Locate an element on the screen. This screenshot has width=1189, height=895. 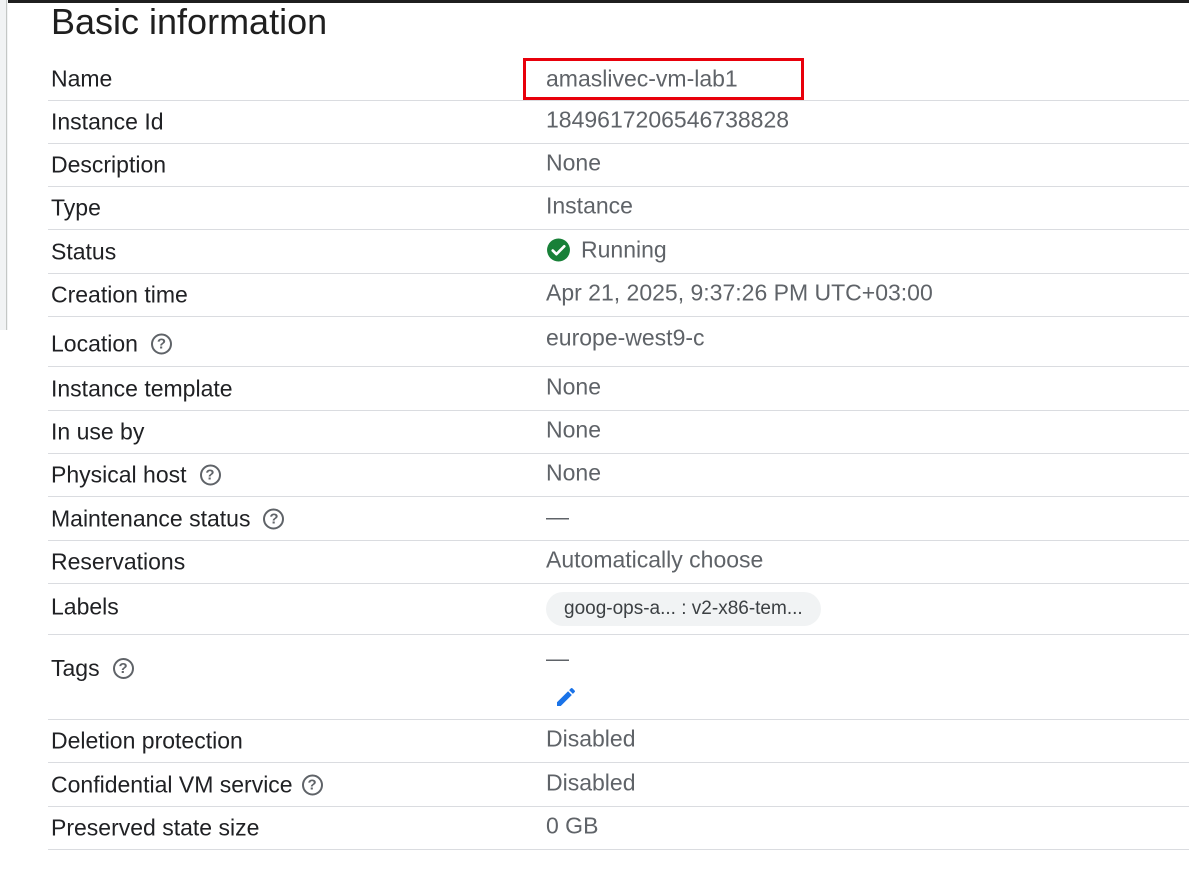
maintenance-status-label-text: Maintenance status is located at coordinates (151, 518).